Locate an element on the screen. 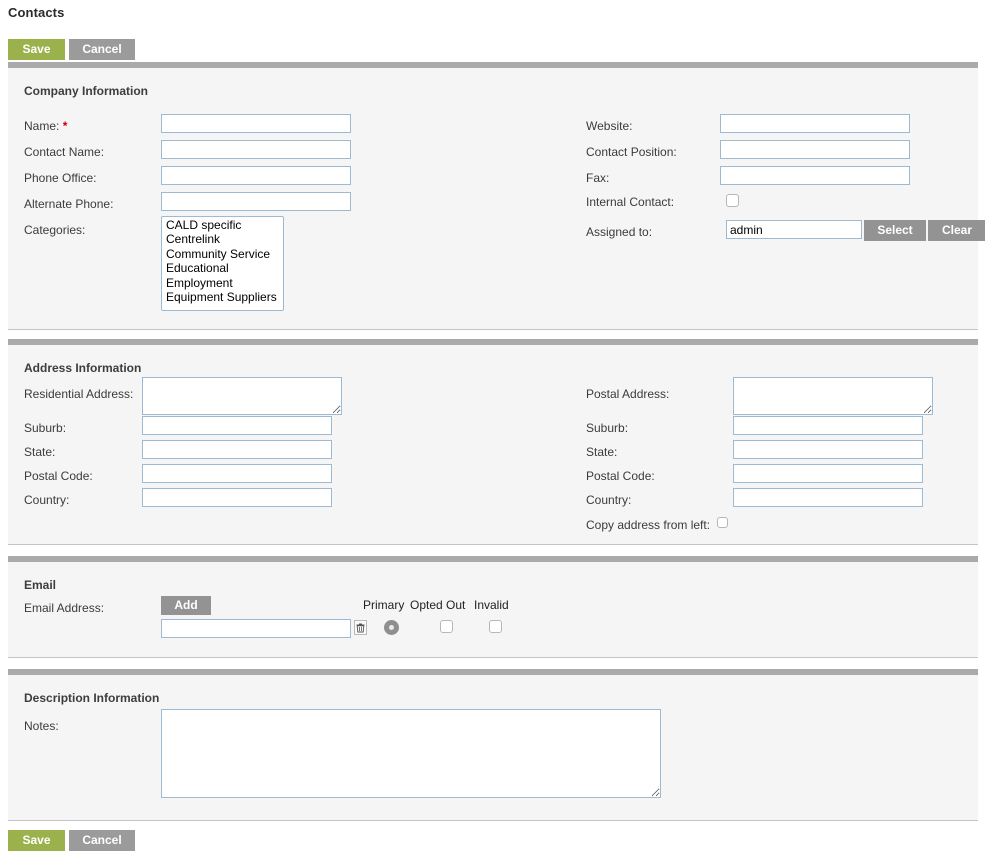  residential-address-textarea is located at coordinates (242, 396).